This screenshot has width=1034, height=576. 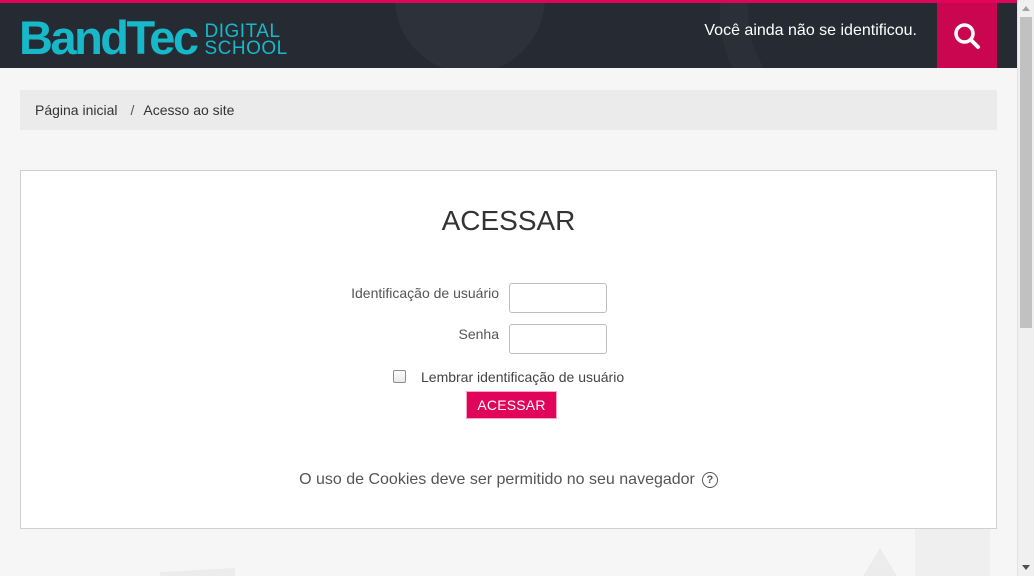 I want to click on remember-username-option: Lembrar identificação de usuário, so click(x=508, y=377).